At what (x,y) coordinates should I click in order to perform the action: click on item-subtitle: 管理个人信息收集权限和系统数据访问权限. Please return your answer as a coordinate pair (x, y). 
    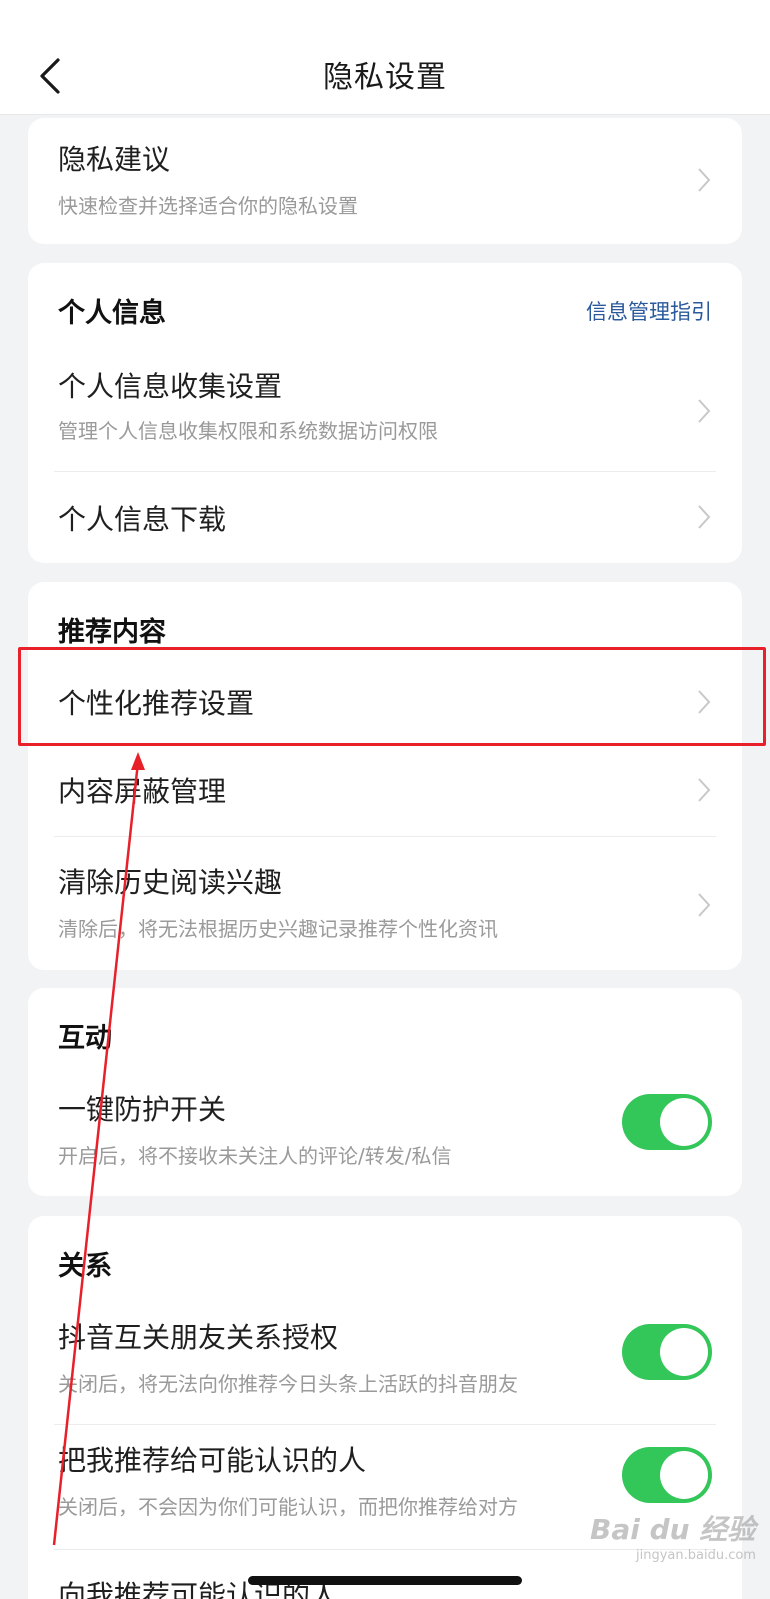
    Looking at the image, I should click on (248, 431).